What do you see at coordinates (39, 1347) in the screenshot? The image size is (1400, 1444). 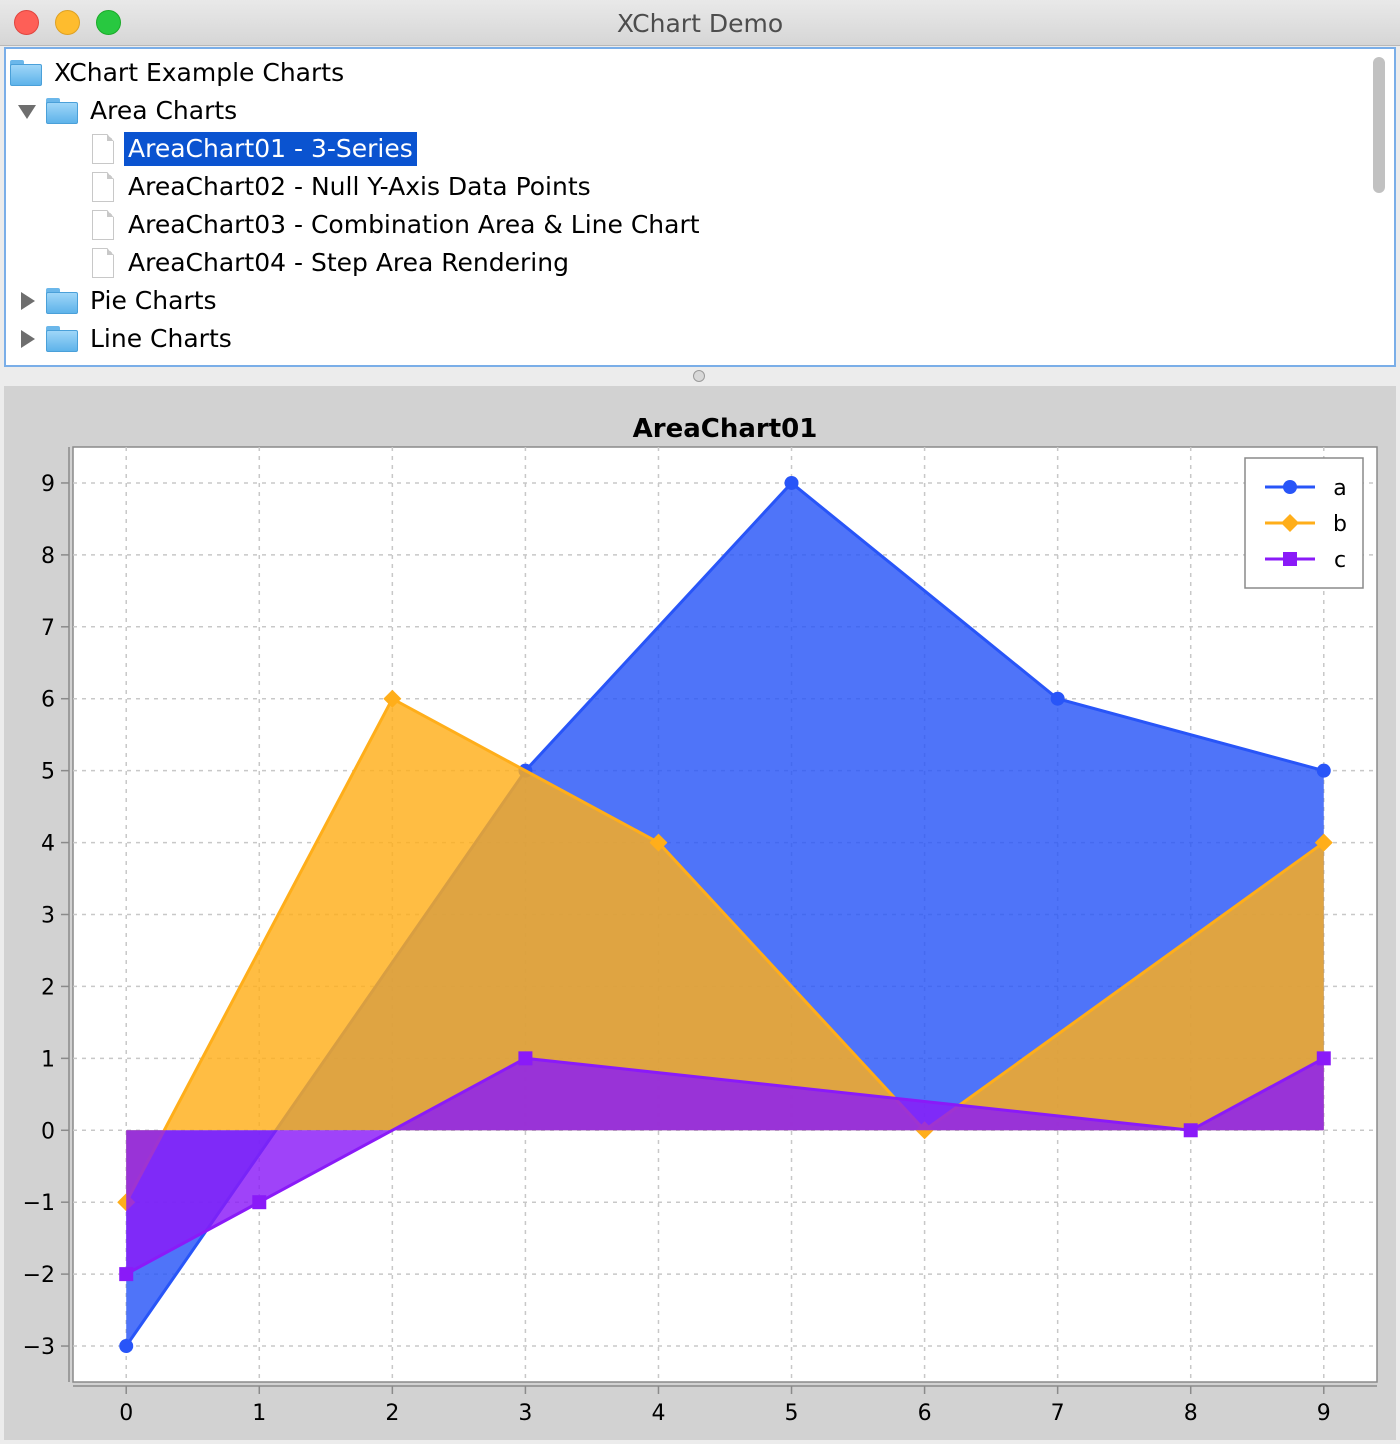 I see `y-tick-label: −3` at bounding box center [39, 1347].